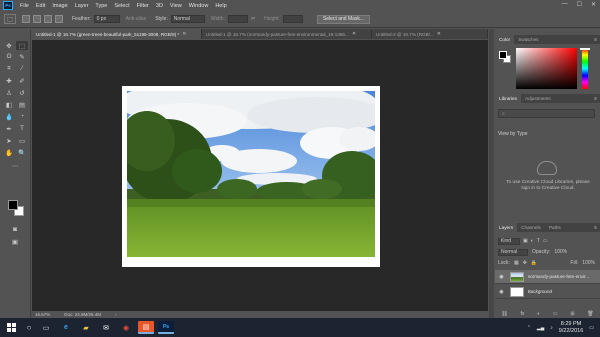 This screenshot has width=600, height=337. Describe the element at coordinates (86, 327) in the screenshot. I see `folder-icon: ▰` at that location.